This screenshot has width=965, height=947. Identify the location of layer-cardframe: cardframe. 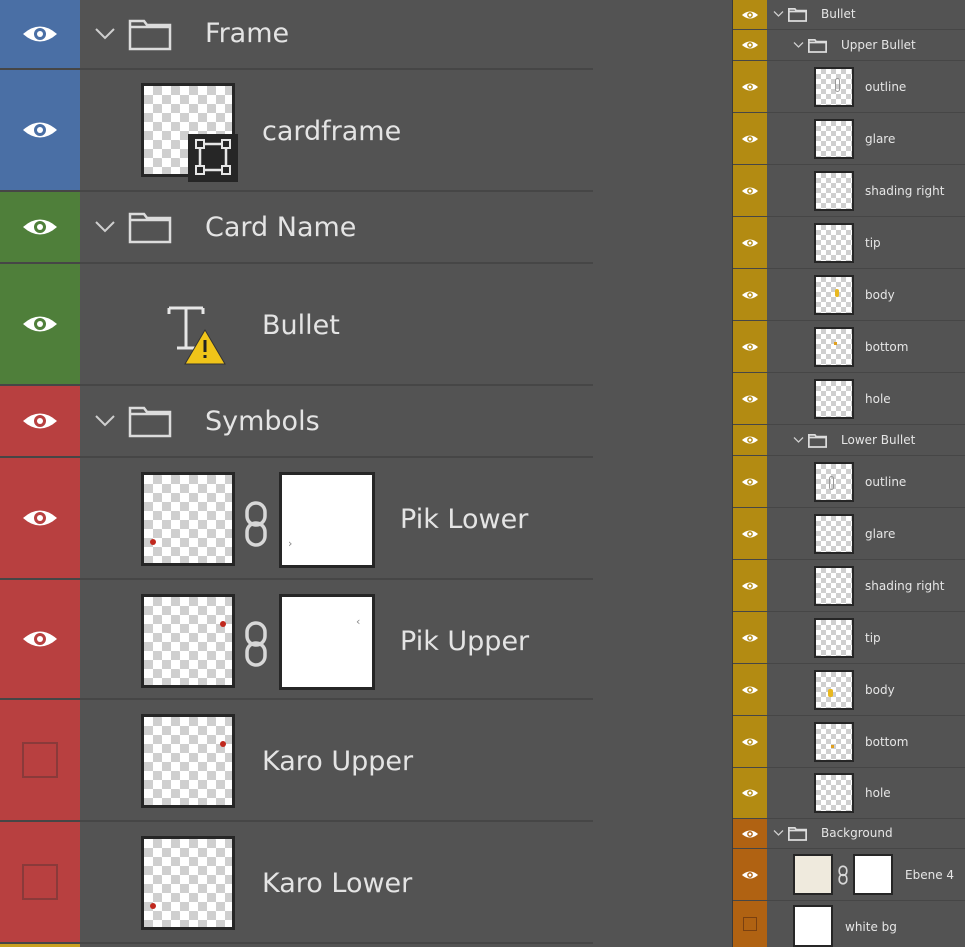
(296, 131).